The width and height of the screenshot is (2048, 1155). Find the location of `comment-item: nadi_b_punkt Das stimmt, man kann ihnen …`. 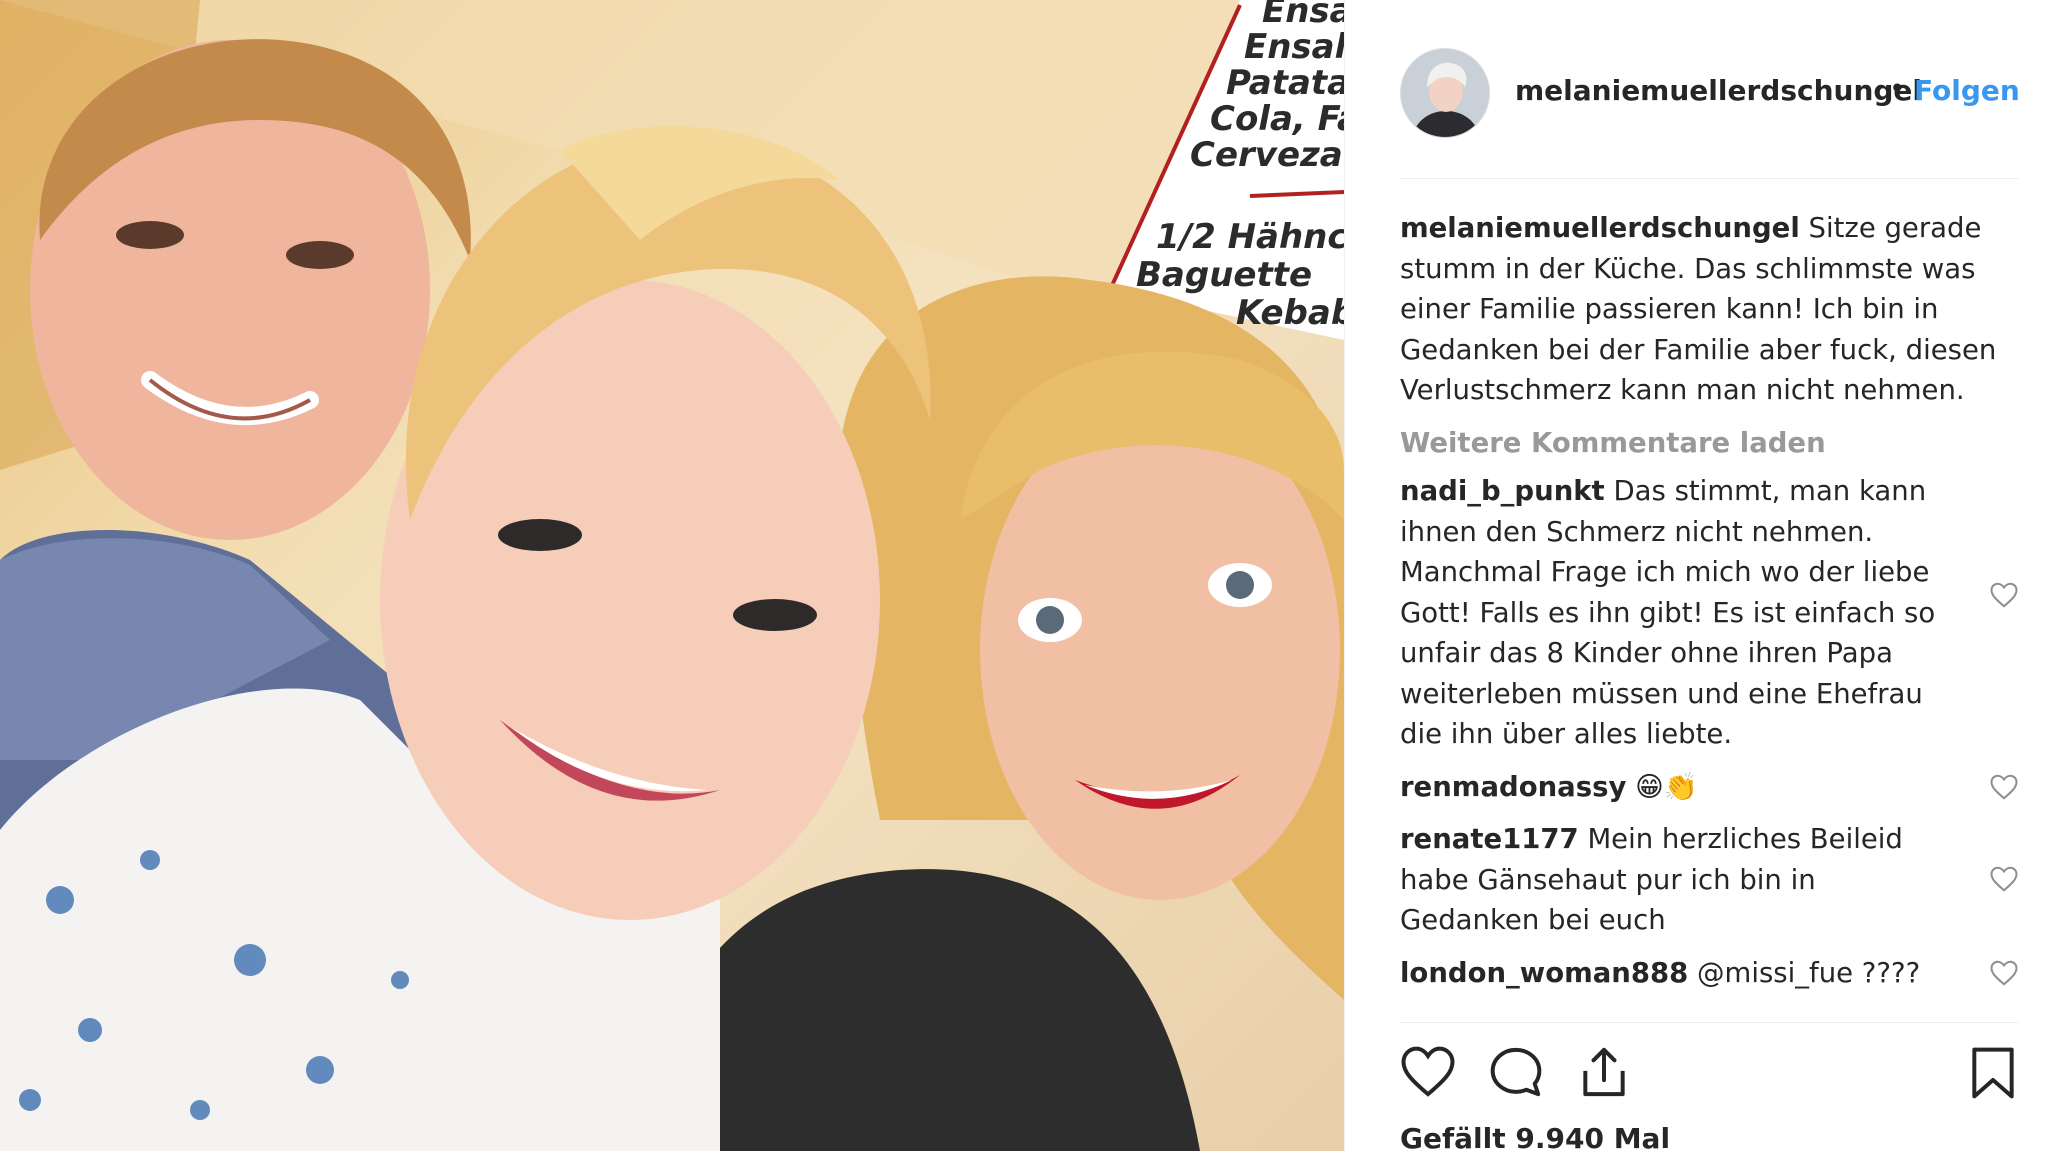

comment-item: nadi_b_punkt Das stimmt, man kann ihnen … is located at coordinates (1709, 613).